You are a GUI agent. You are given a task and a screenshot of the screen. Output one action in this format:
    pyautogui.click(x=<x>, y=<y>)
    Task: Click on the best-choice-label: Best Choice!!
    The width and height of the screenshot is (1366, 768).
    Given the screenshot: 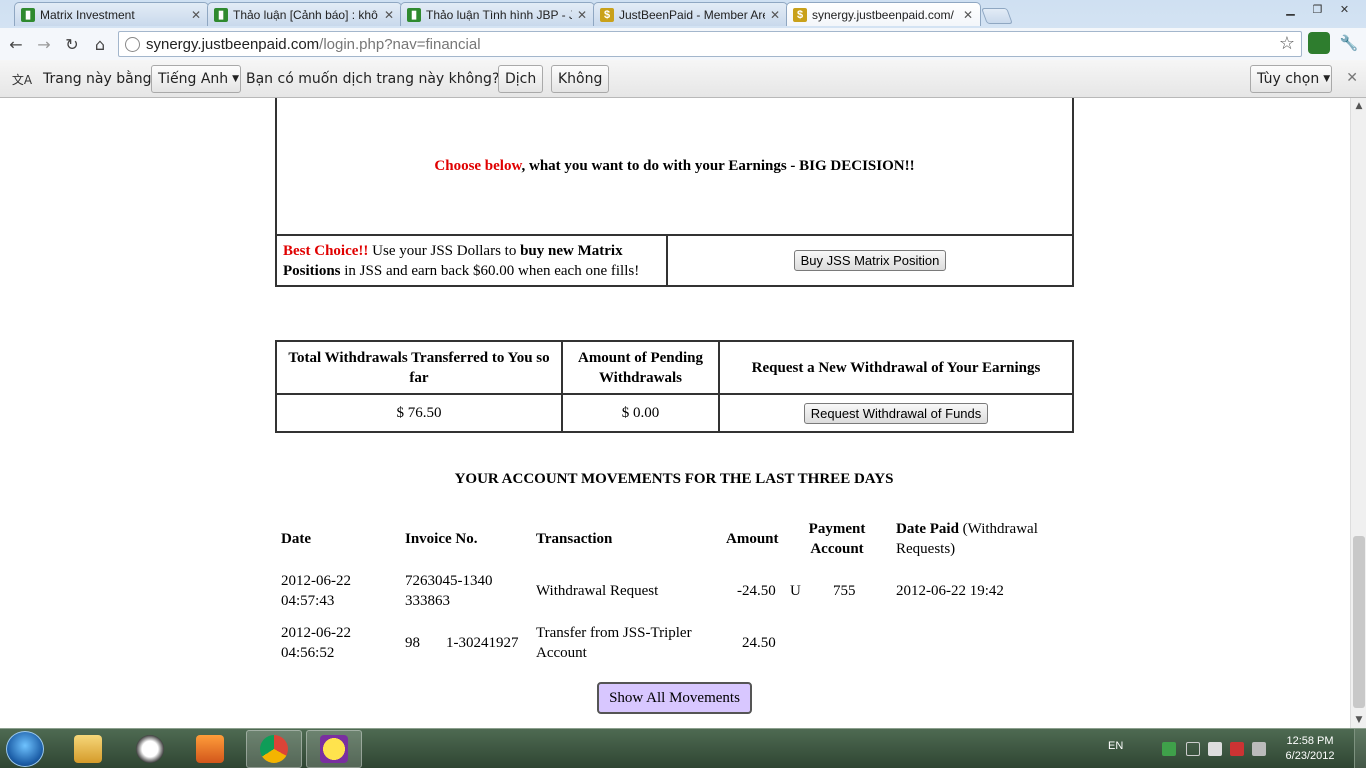 What is the action you would take?
    pyautogui.click(x=326, y=250)
    